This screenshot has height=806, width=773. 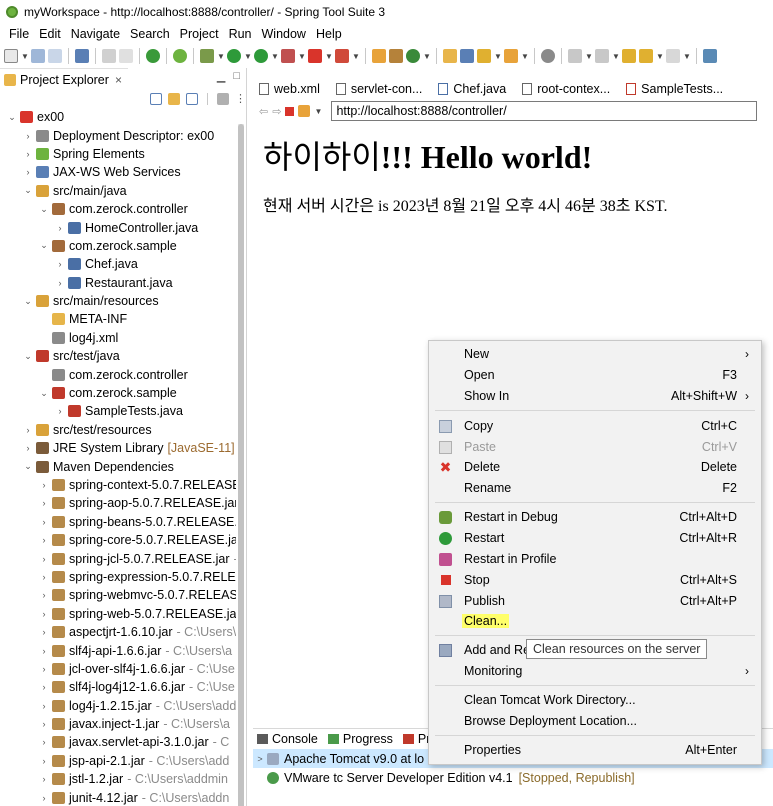 I want to click on tree-item: › JRE System Library [JavaSE-11], so click(x=118, y=448).